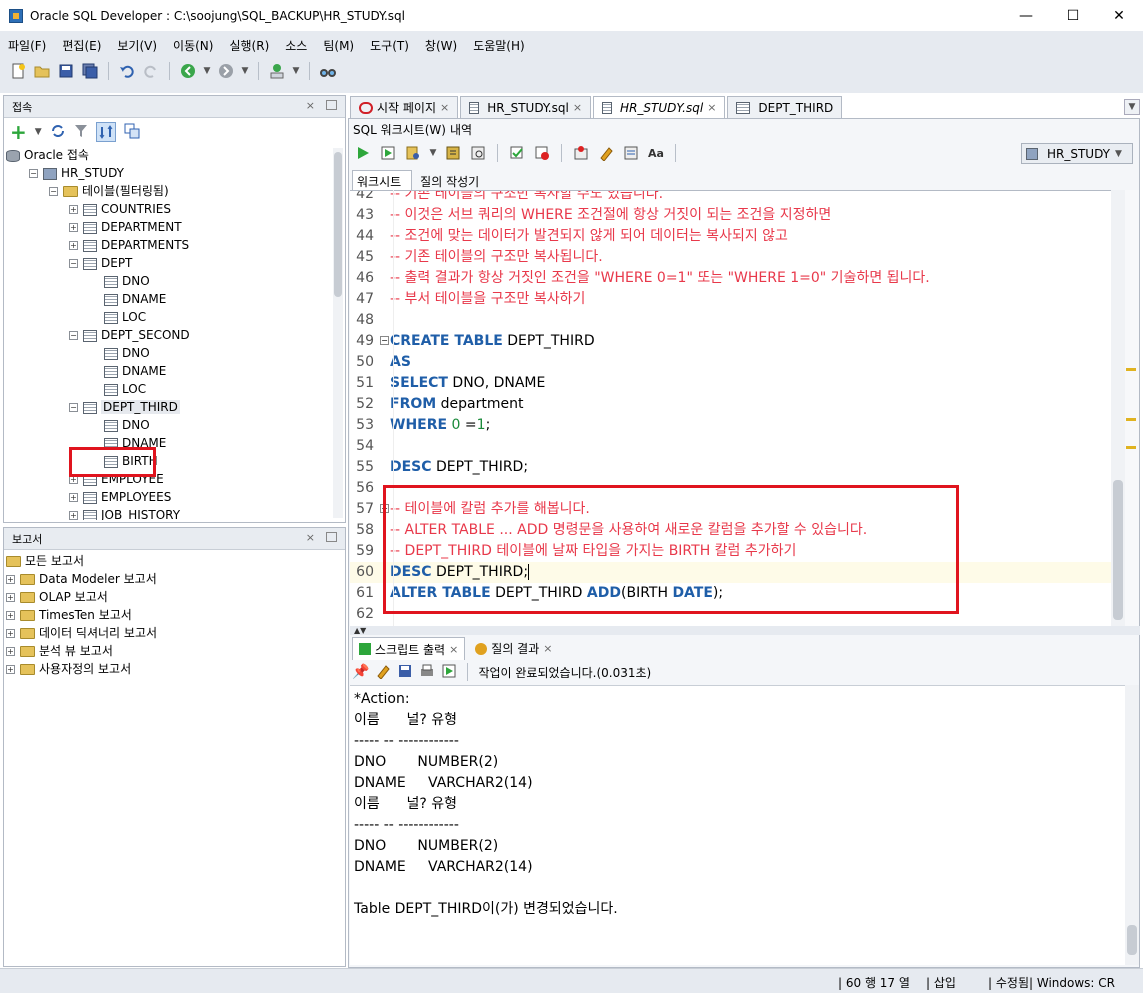 This screenshot has height=993, width=1143. Describe the element at coordinates (249, 45) in the screenshot. I see `menu-run: 실행(R)` at that location.